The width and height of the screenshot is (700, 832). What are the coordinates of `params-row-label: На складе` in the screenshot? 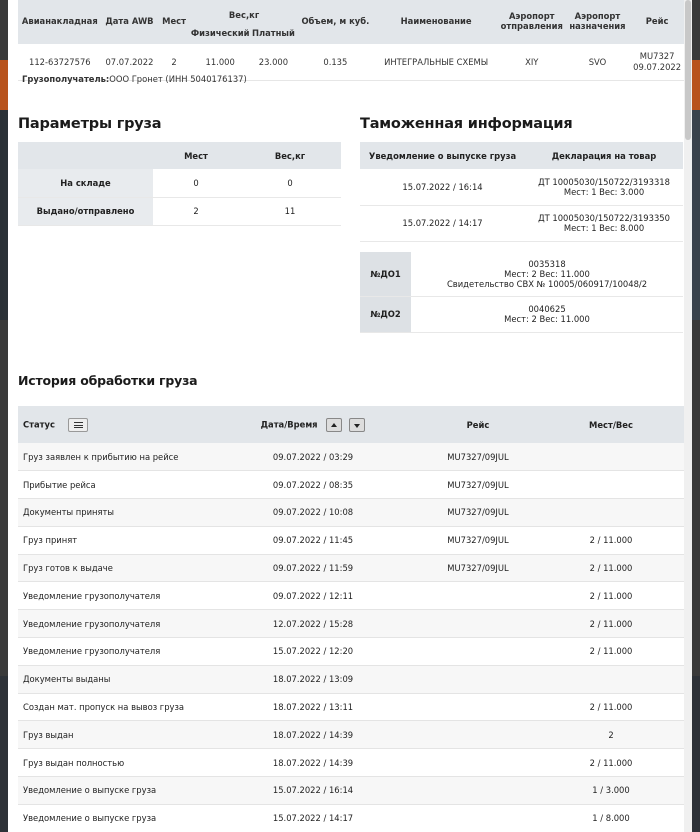 It's located at (85, 183).